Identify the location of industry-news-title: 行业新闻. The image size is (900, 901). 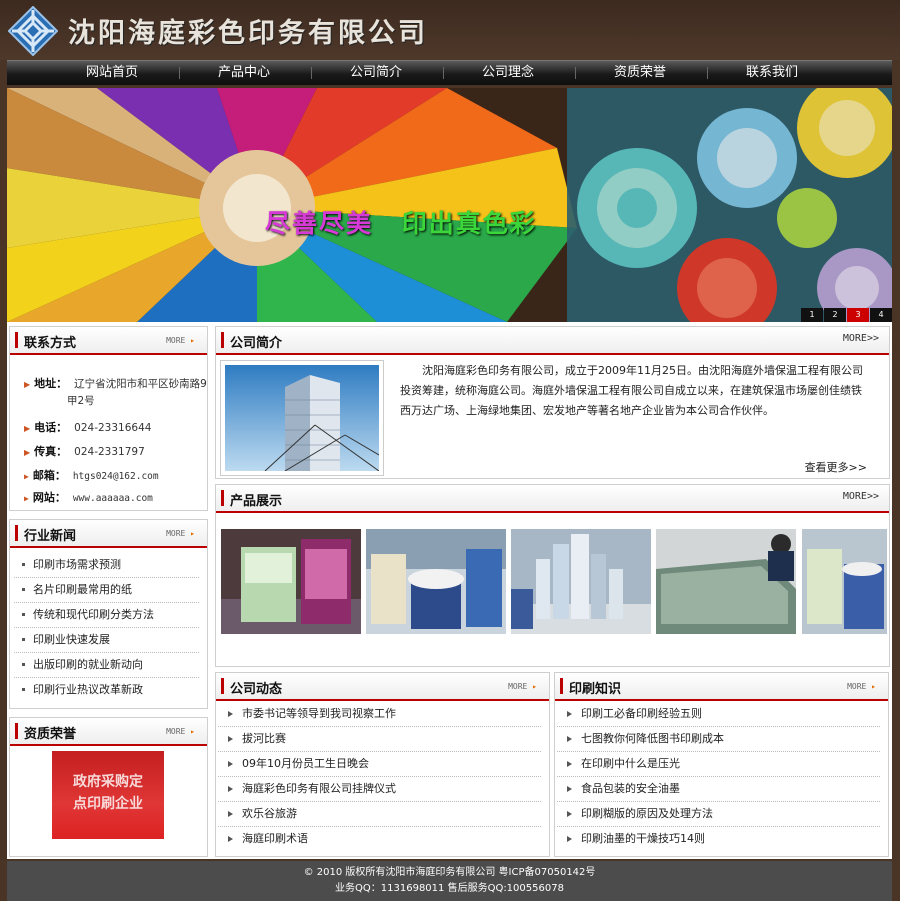
(50, 536).